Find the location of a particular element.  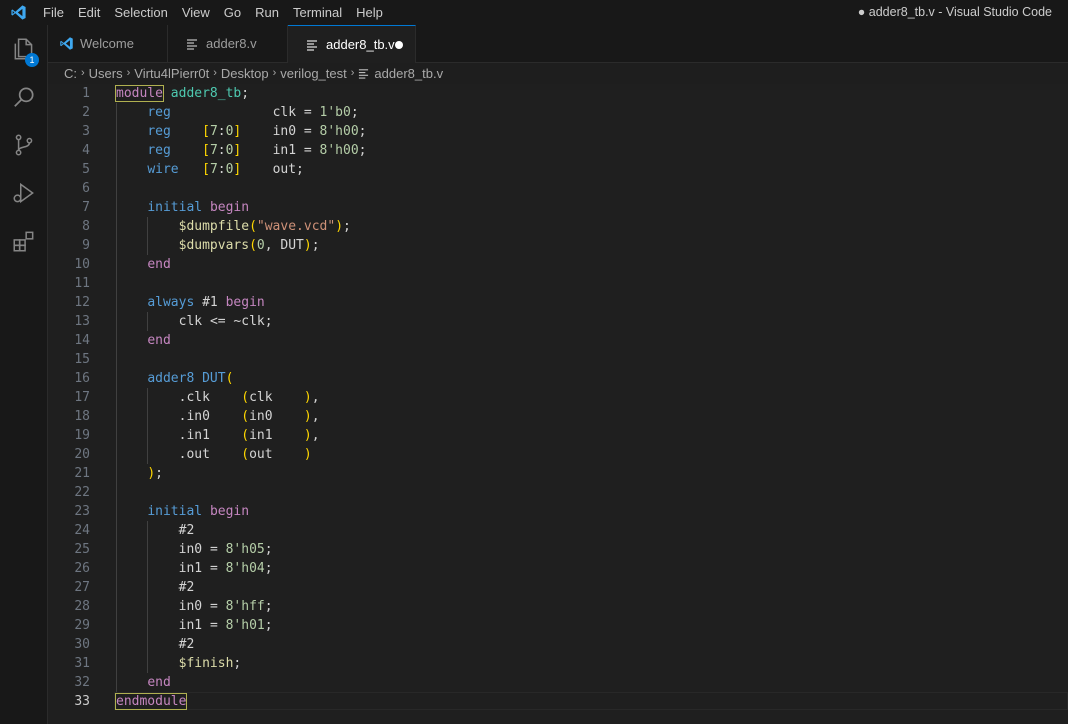

breadcrumb-item: Users is located at coordinates (106, 73).